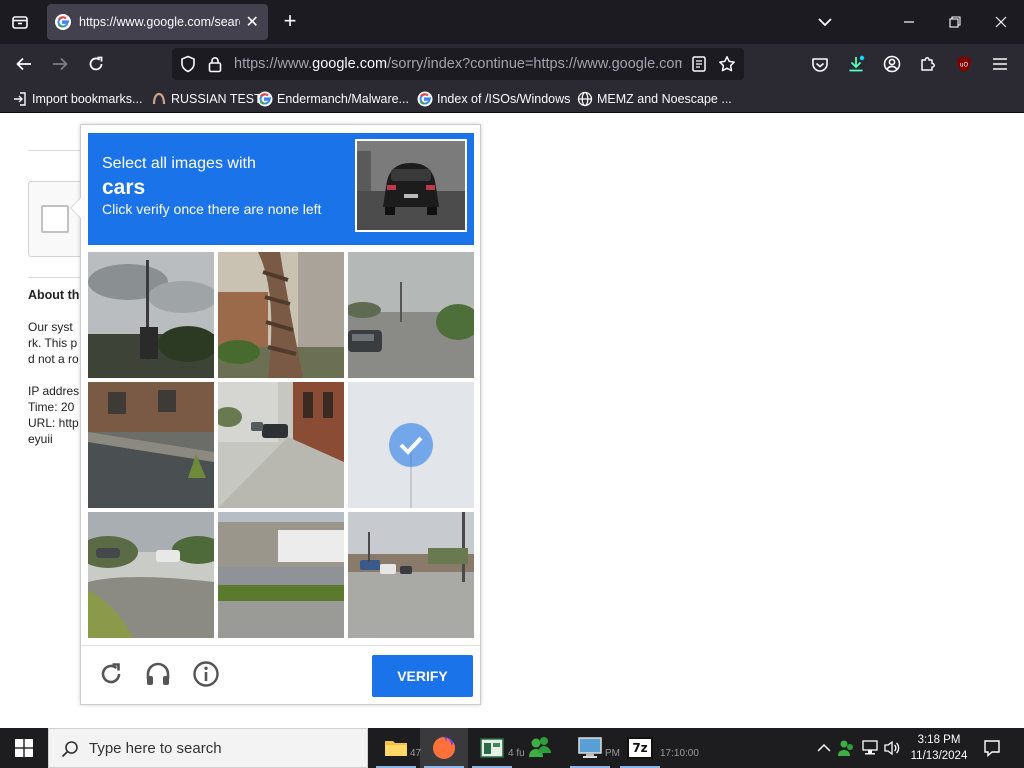 This screenshot has width=1024, height=768. I want to click on tray-people-icon-button, so click(846, 748).